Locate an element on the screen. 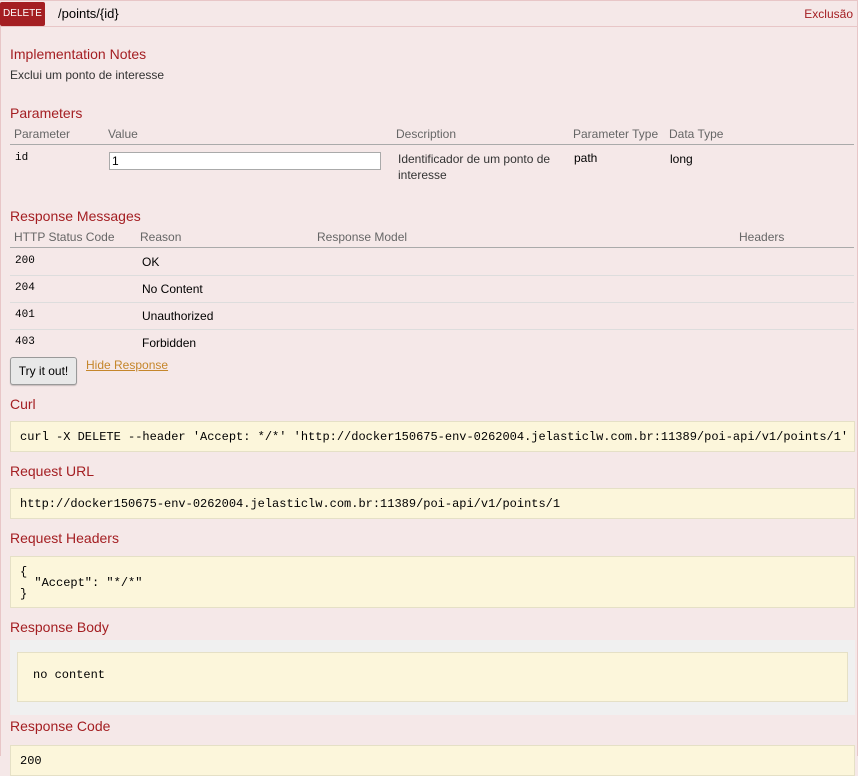 The image size is (858, 776). status-code-403: 403 is located at coordinates (25, 342).